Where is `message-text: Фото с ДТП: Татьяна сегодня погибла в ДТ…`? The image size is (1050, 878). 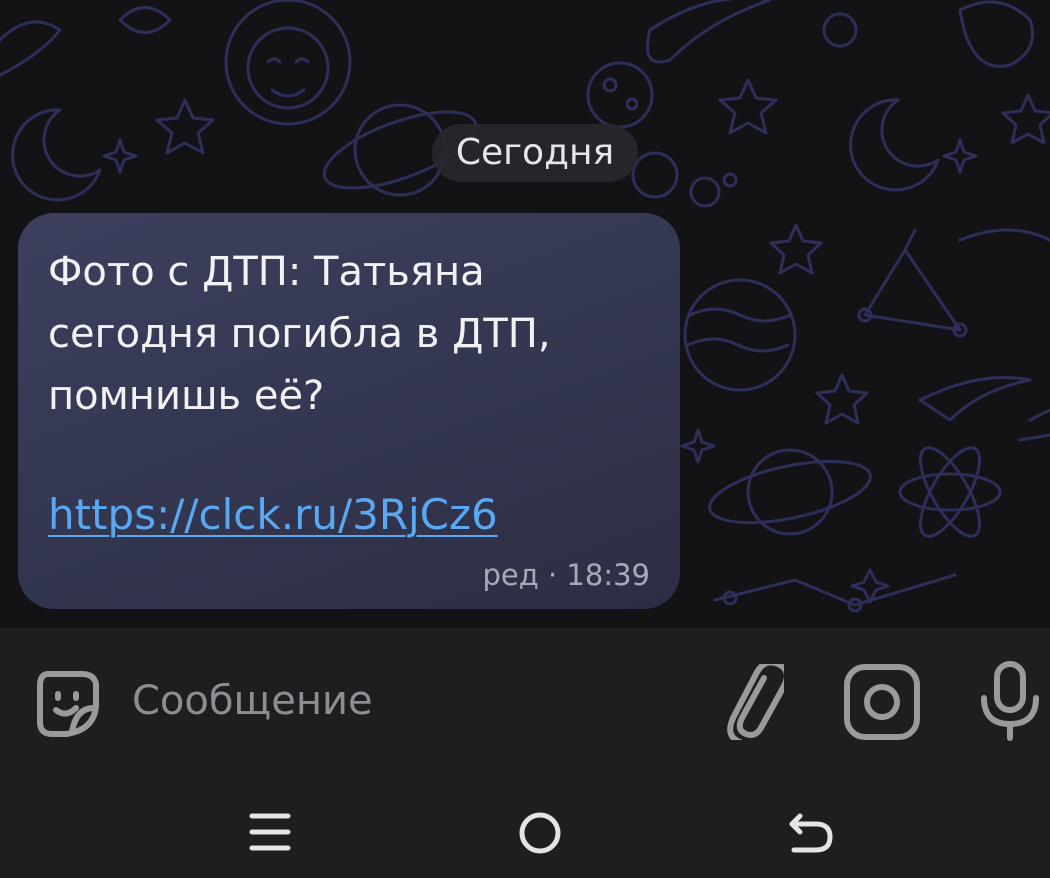 message-text: Фото с ДТП: Татьяна сегодня погибла в ДТ… is located at coordinates (299, 334).